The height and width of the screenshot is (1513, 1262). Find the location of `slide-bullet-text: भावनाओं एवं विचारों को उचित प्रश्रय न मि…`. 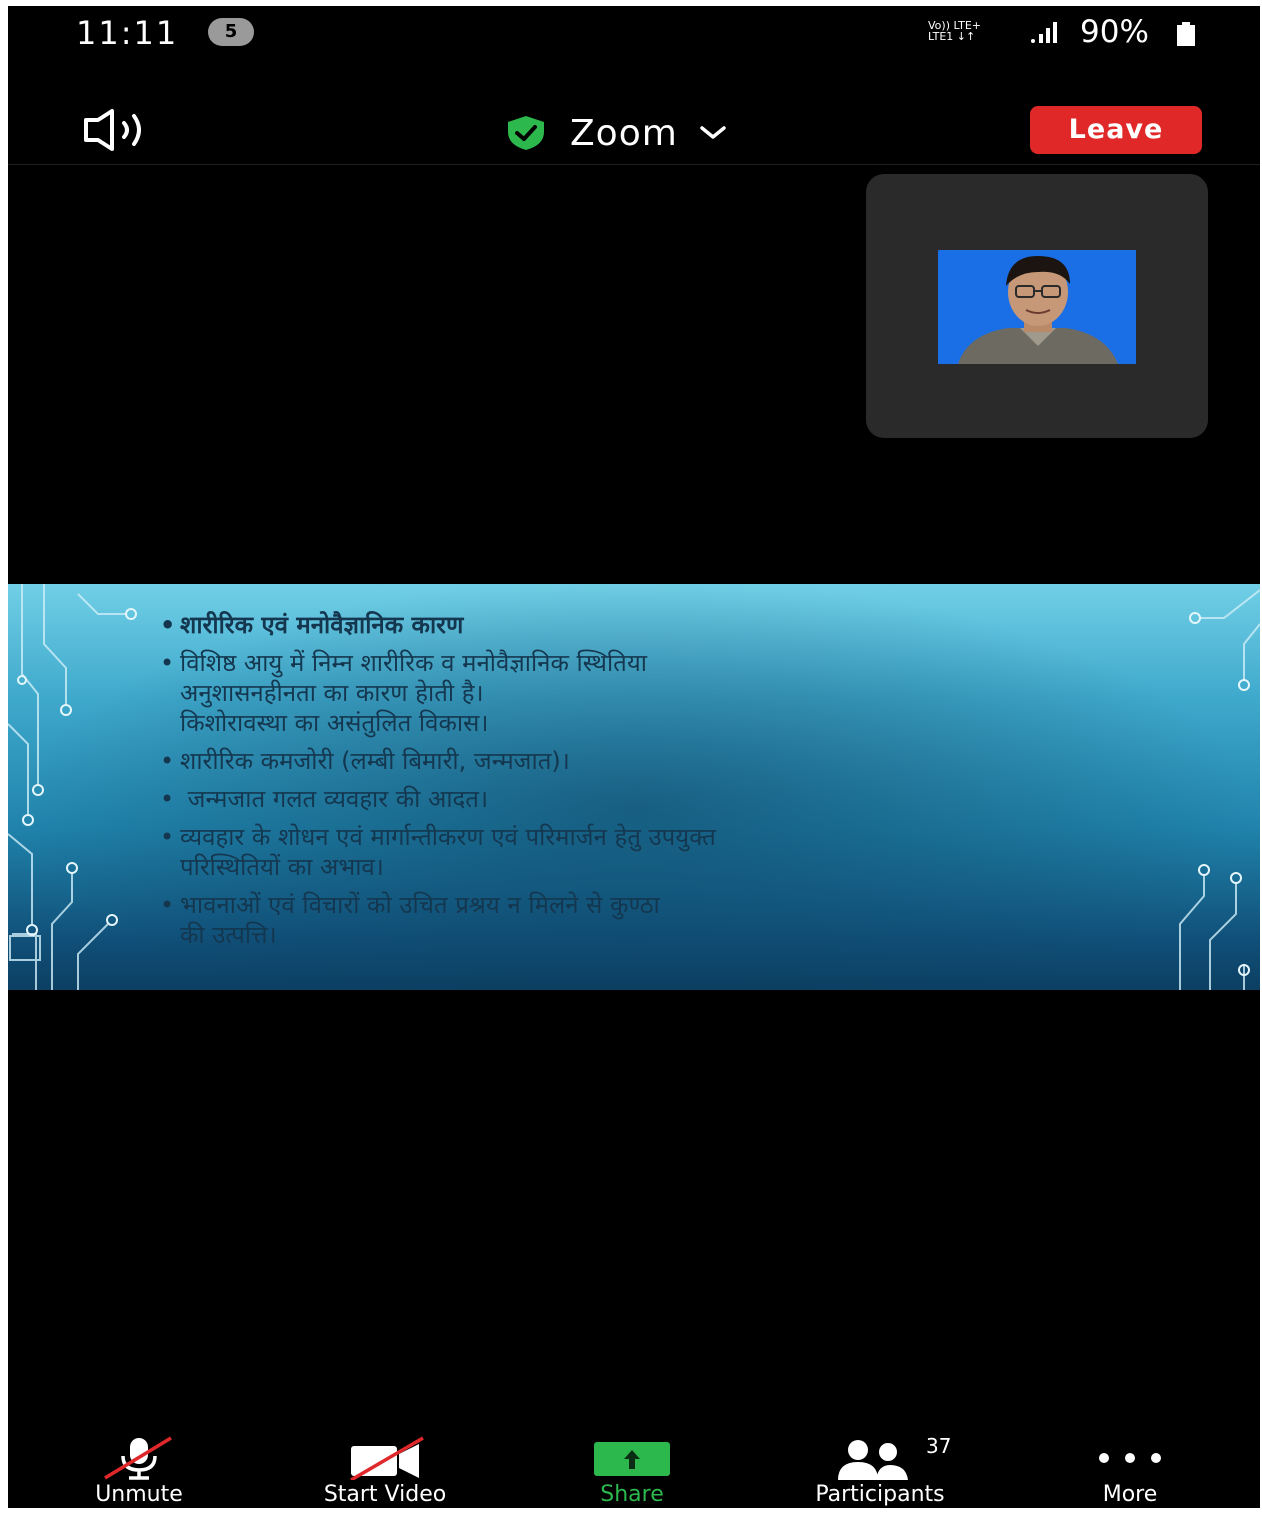

slide-bullet-text: भावनाओं एवं विचारों को उचित प्रश्रय न मि… is located at coordinates (420, 905).